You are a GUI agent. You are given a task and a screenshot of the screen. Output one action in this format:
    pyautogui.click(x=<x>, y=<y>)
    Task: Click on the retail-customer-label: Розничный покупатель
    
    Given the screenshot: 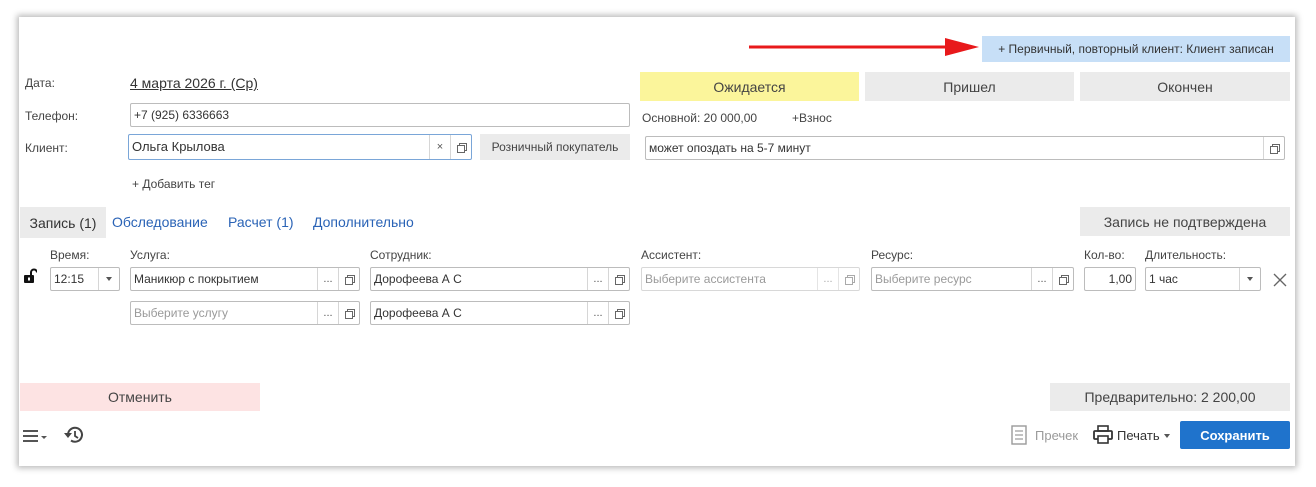 What is the action you would take?
    pyautogui.click(x=555, y=147)
    